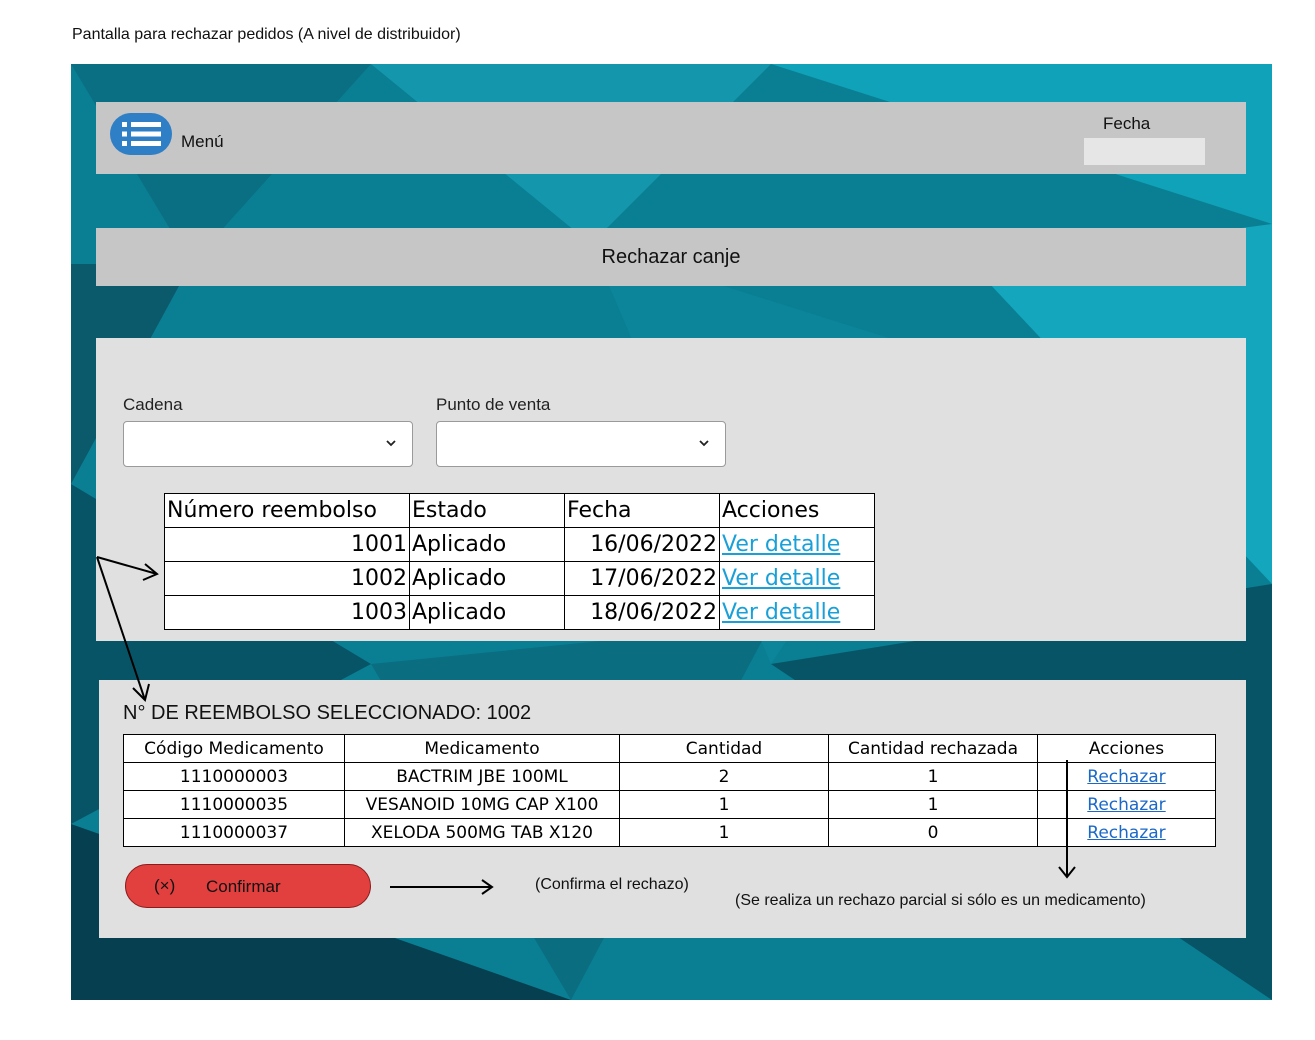 The height and width of the screenshot is (1040, 1315). I want to click on codigo-cell: 1110000037, so click(234, 832).